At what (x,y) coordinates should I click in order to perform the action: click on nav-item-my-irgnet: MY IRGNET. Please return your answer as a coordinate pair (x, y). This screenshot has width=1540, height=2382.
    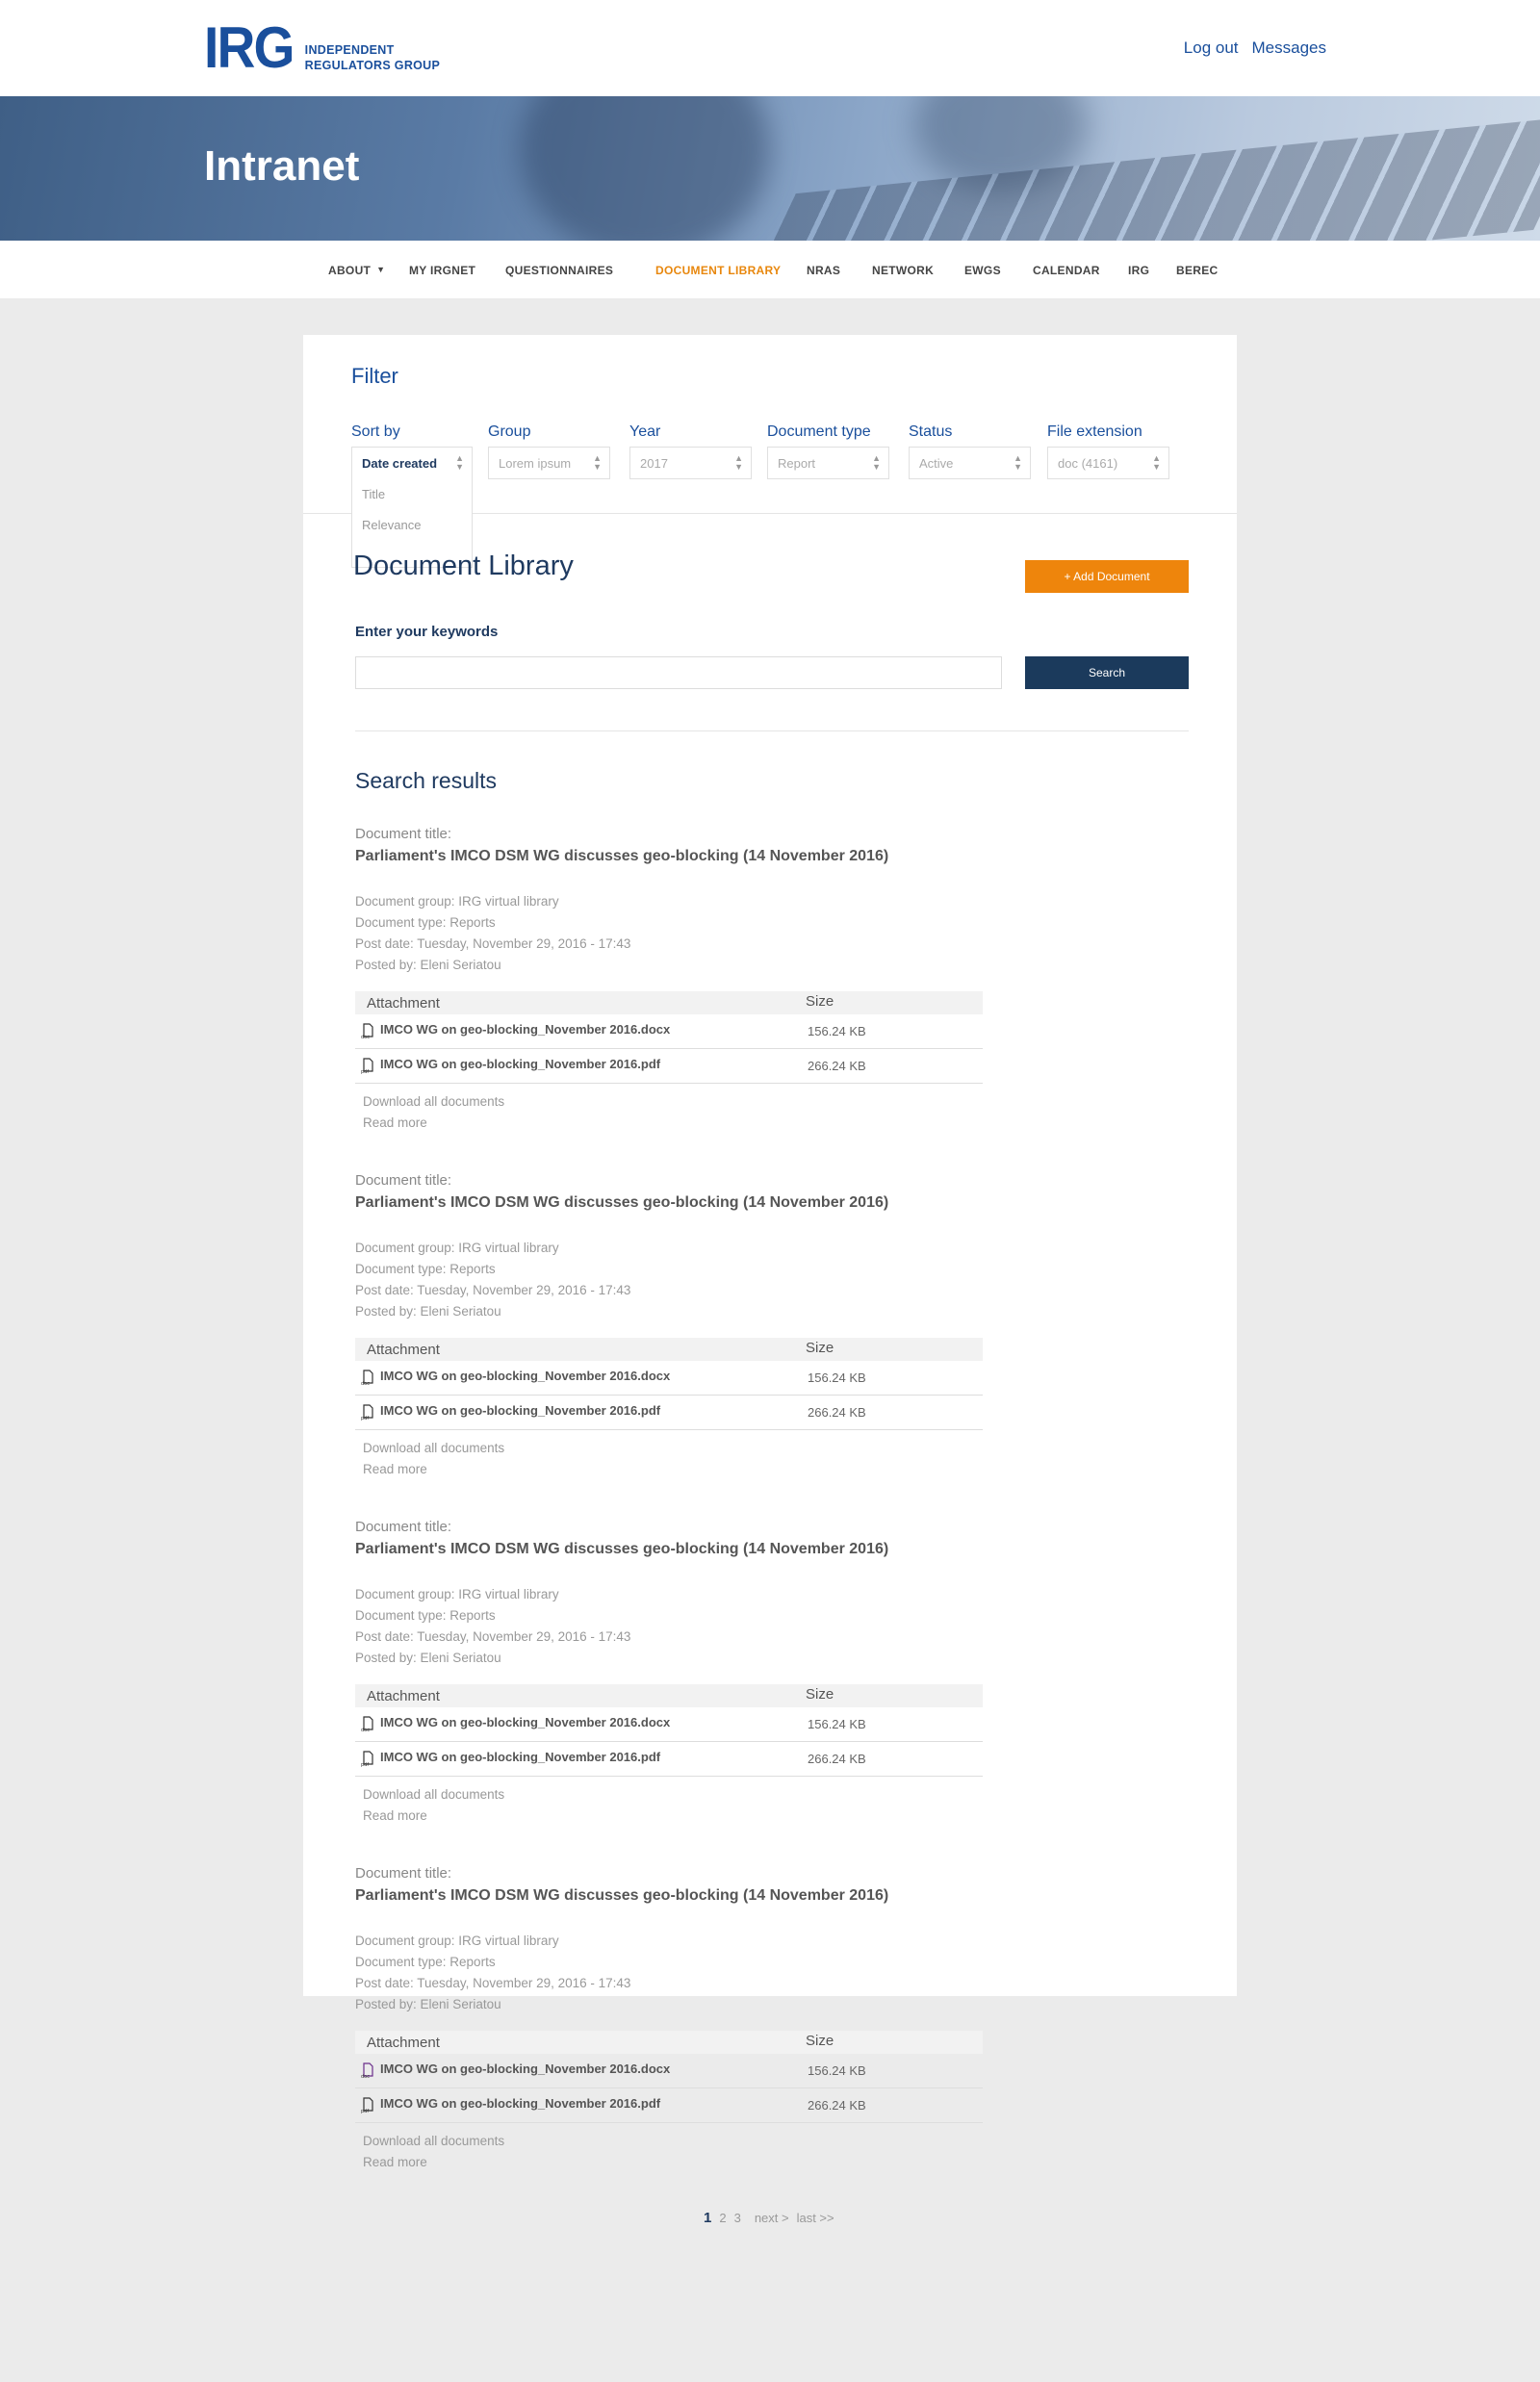
    Looking at the image, I should click on (442, 270).